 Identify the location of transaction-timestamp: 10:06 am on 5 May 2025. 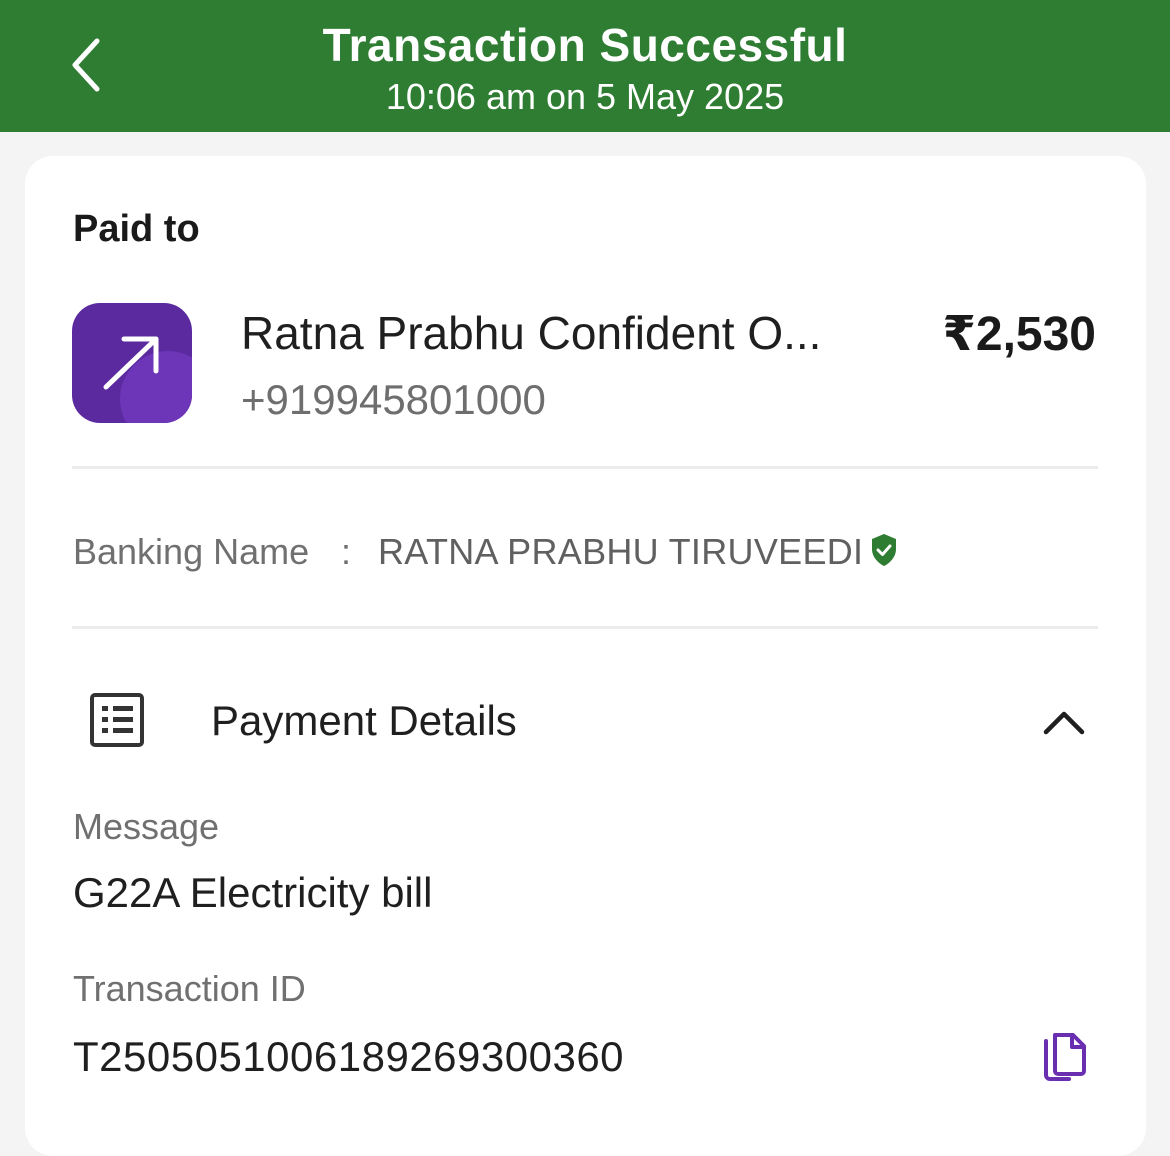
(585, 96).